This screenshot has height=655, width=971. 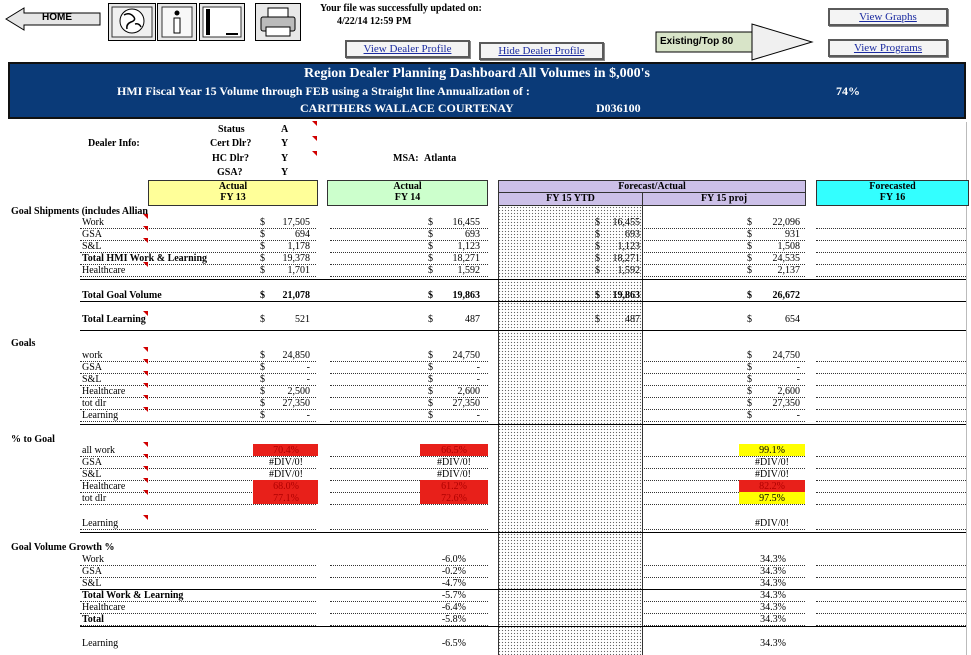 What do you see at coordinates (374, 21) in the screenshot?
I see `update-status-line2: 4/22/14 12:59 PM` at bounding box center [374, 21].